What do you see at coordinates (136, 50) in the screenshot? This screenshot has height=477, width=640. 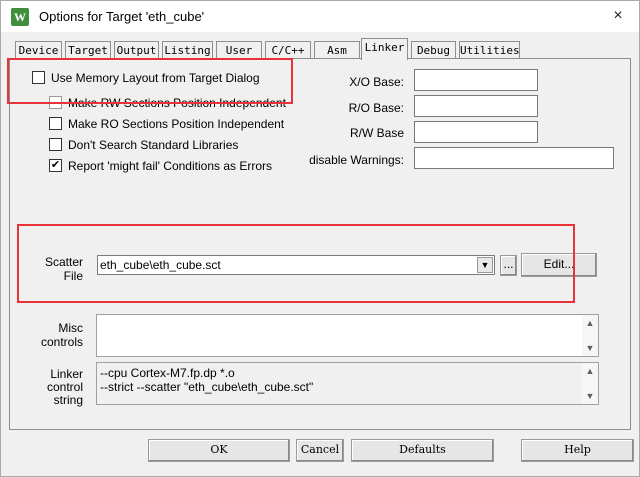 I see `tab-output: Output` at bounding box center [136, 50].